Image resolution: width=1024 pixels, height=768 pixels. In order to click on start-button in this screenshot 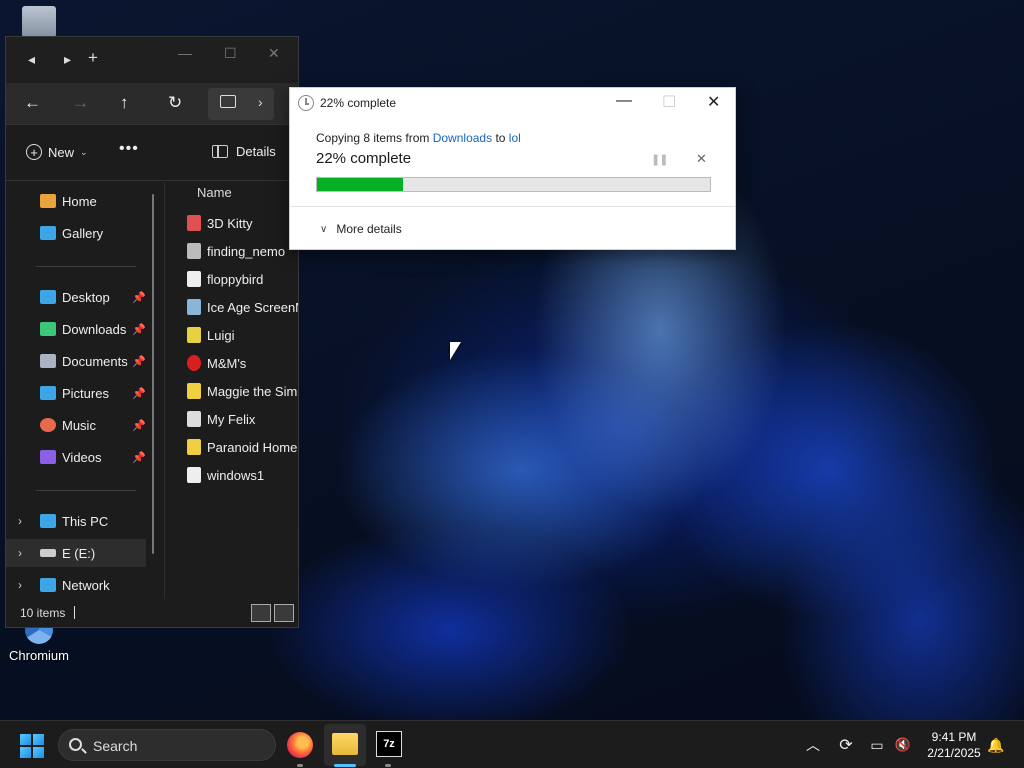, I will do `click(32, 746)`.